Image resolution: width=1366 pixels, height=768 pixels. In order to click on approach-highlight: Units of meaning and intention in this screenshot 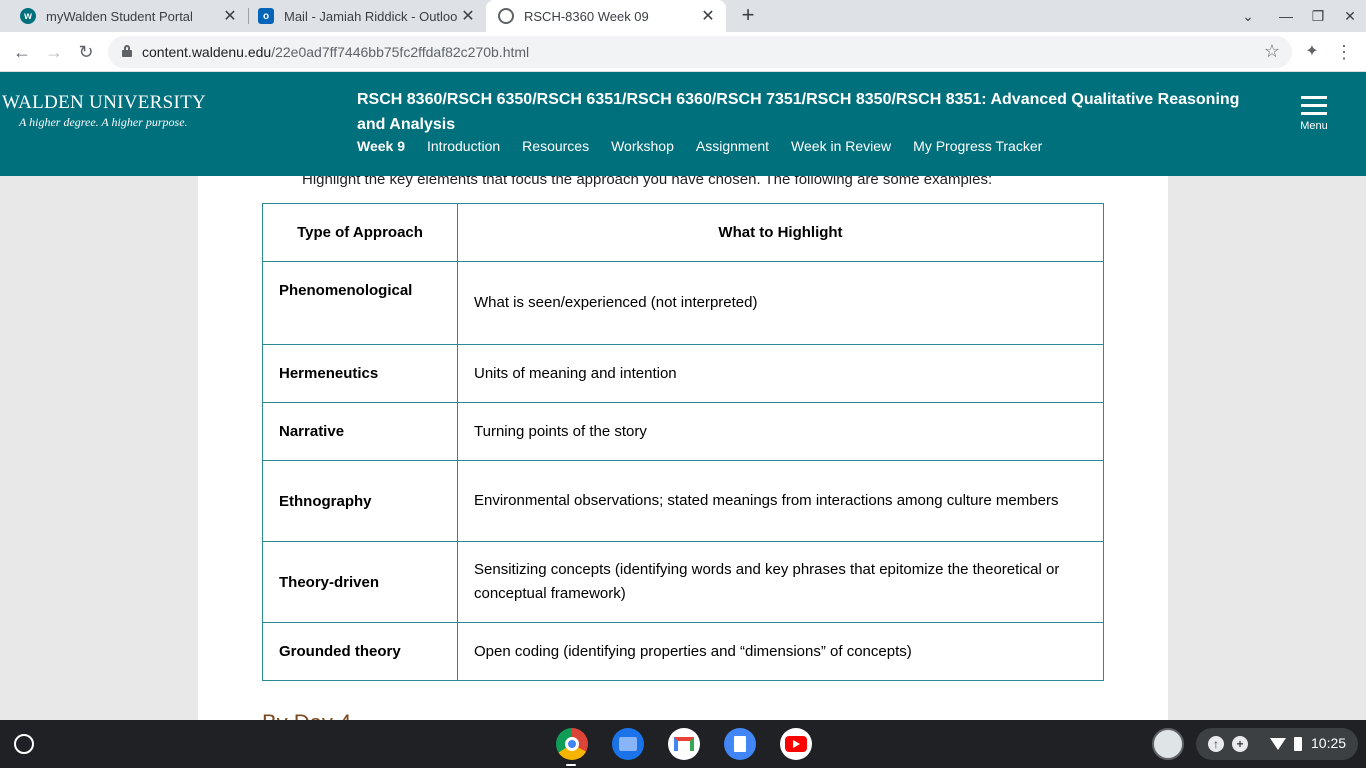, I will do `click(780, 373)`.